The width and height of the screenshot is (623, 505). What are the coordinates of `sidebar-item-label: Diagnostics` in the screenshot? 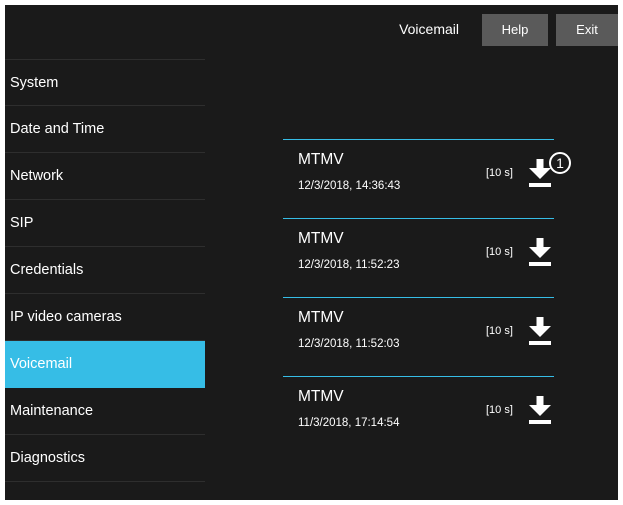 It's located at (47, 458).